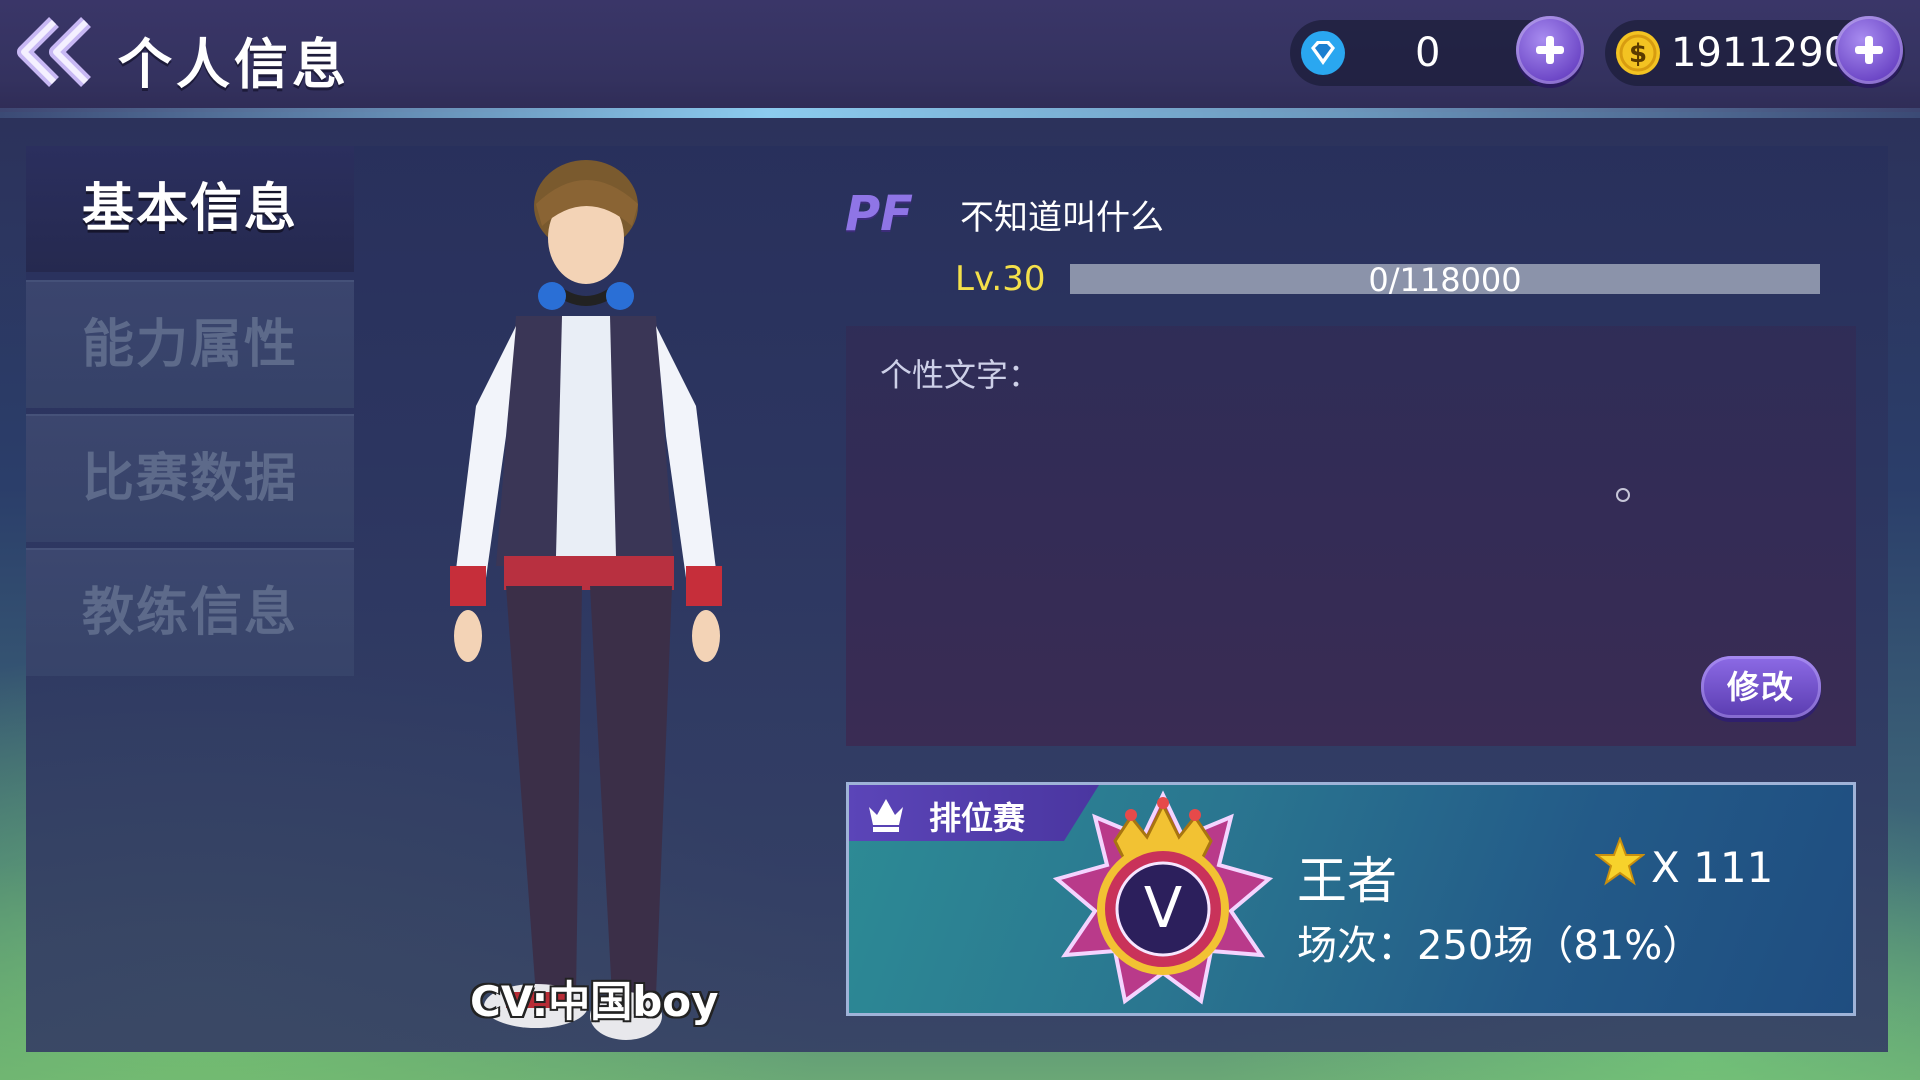 The image size is (1920, 1080). I want to click on signature-label: 个性文字：, so click(960, 375).